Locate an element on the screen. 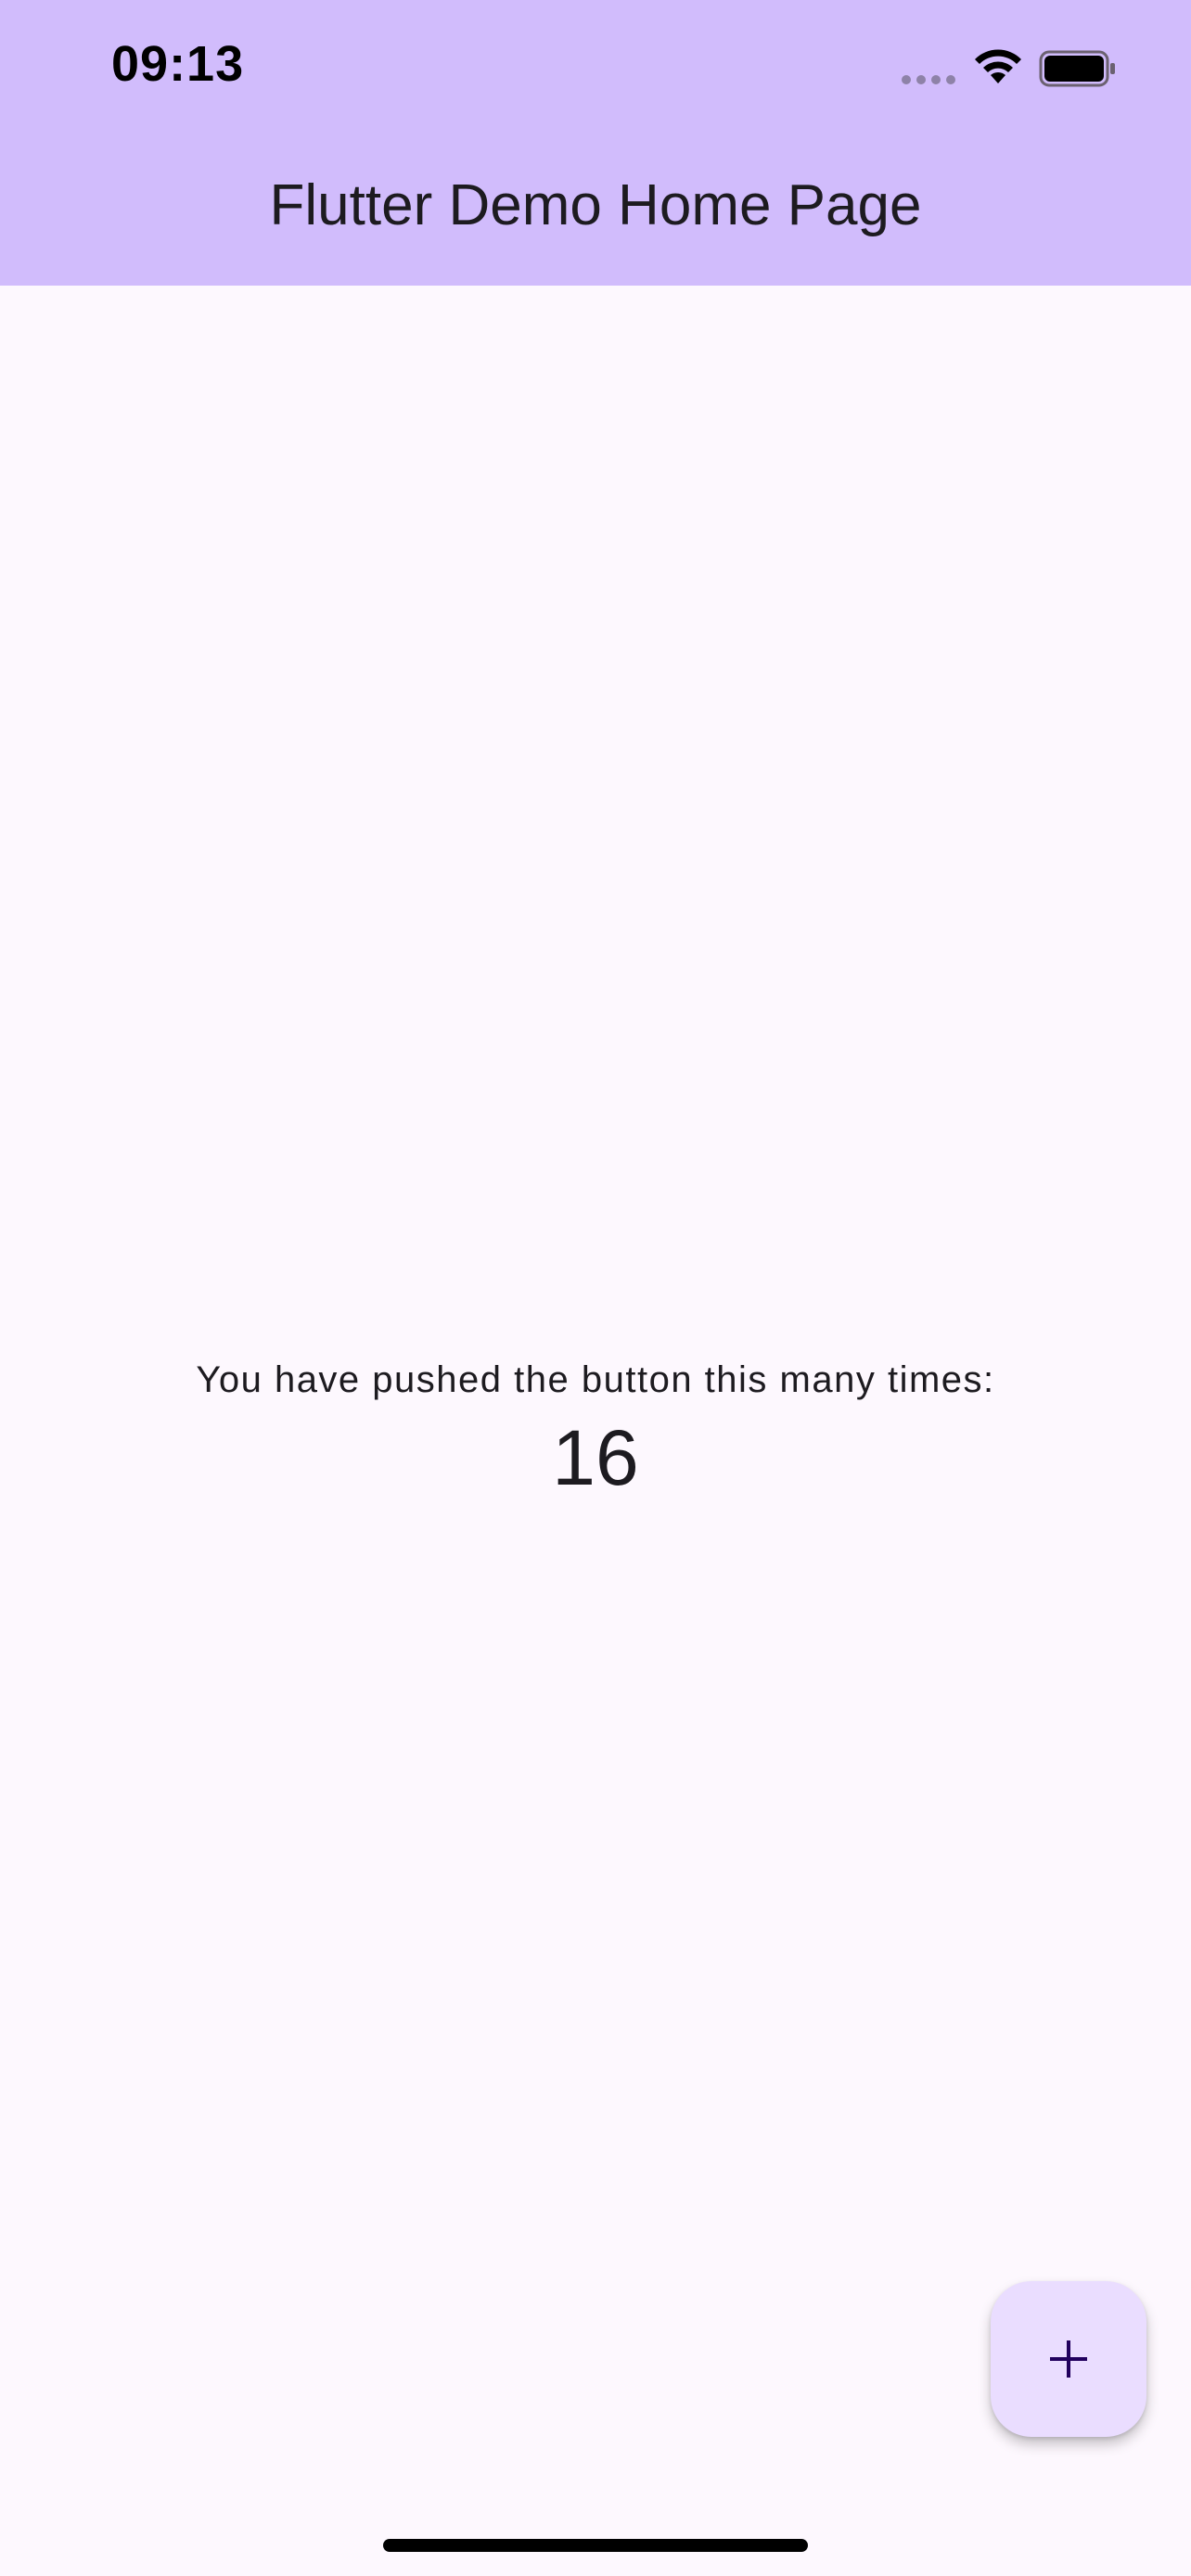 This screenshot has width=1191, height=2576. increment-button is located at coordinates (1068, 2359).